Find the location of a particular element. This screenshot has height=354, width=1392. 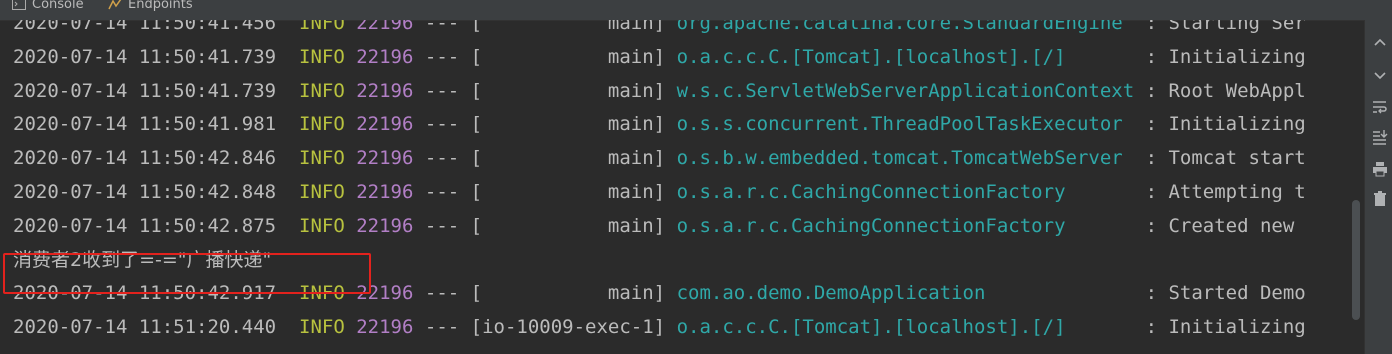

tab-endpoints-label: Endpoints is located at coordinates (160, 6).